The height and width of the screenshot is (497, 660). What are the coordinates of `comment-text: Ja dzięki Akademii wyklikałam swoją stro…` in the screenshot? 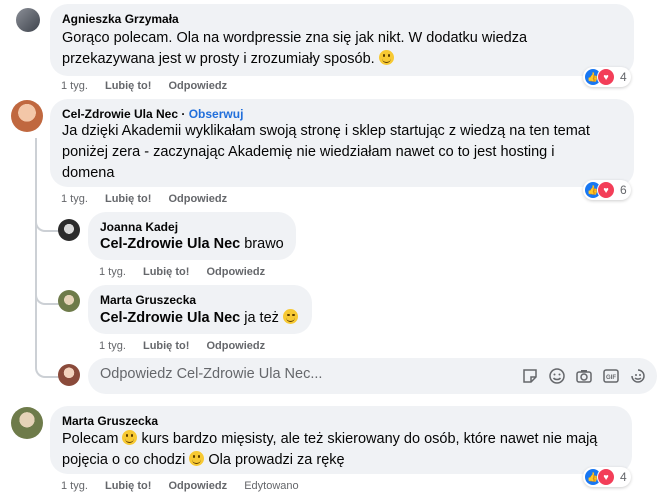 It's located at (326, 152).